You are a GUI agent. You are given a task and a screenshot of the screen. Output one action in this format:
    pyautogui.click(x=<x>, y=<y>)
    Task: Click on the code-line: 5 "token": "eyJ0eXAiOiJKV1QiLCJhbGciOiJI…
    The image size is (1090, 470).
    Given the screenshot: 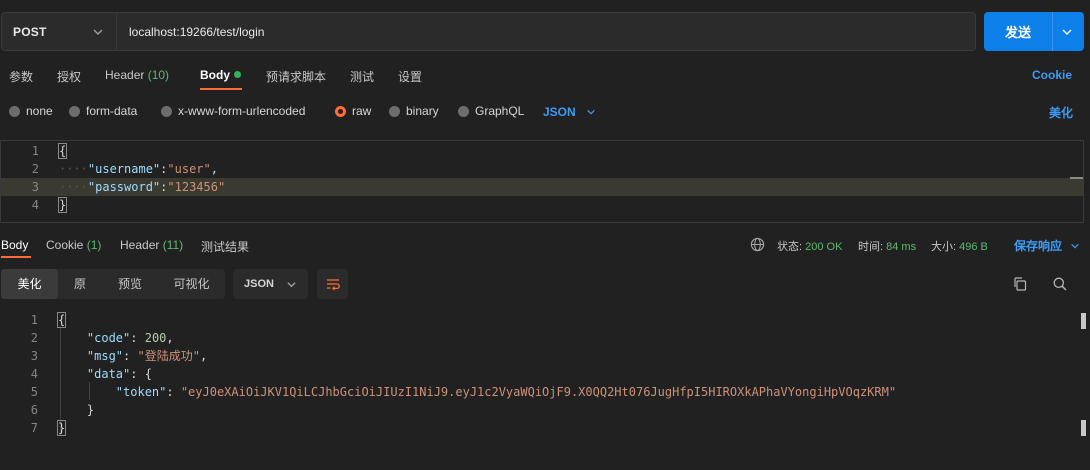 What is the action you would take?
    pyautogui.click(x=545, y=392)
    